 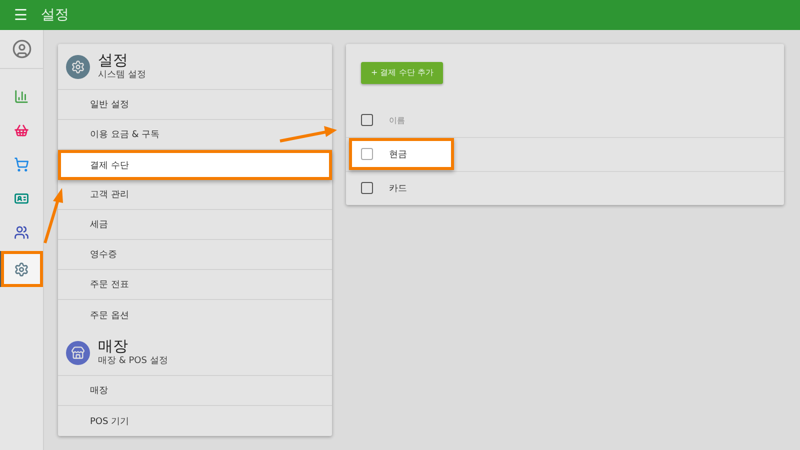 I want to click on menu-item: 영수증, so click(x=195, y=255).